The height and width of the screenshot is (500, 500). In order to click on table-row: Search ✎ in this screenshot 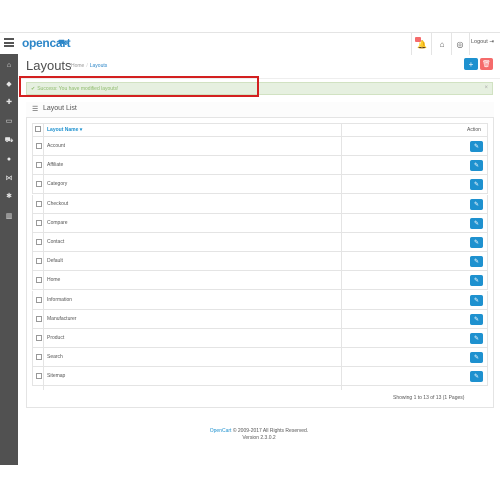, I will do `click(260, 358)`.